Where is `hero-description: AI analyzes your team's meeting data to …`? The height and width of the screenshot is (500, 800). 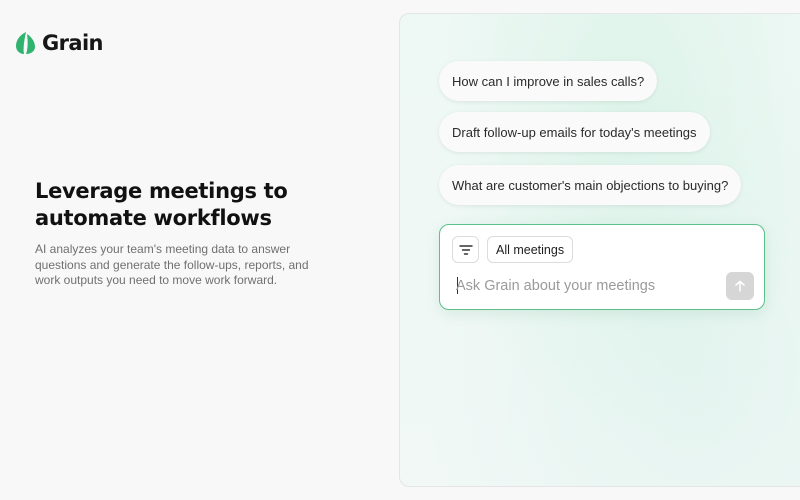 hero-description: AI analyzes your team's meeting data to … is located at coordinates (172, 264).